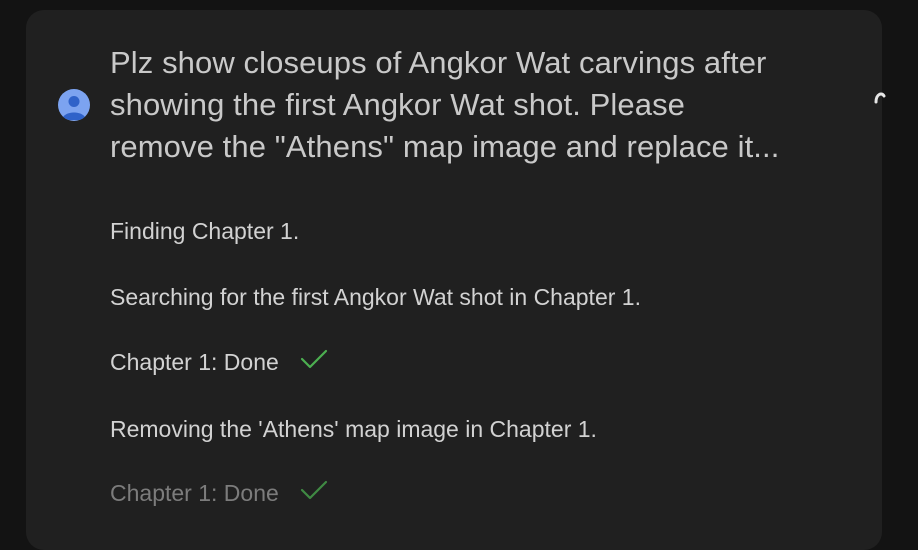  What do you see at coordinates (74, 105) in the screenshot?
I see `user-avatar-icon` at bounding box center [74, 105].